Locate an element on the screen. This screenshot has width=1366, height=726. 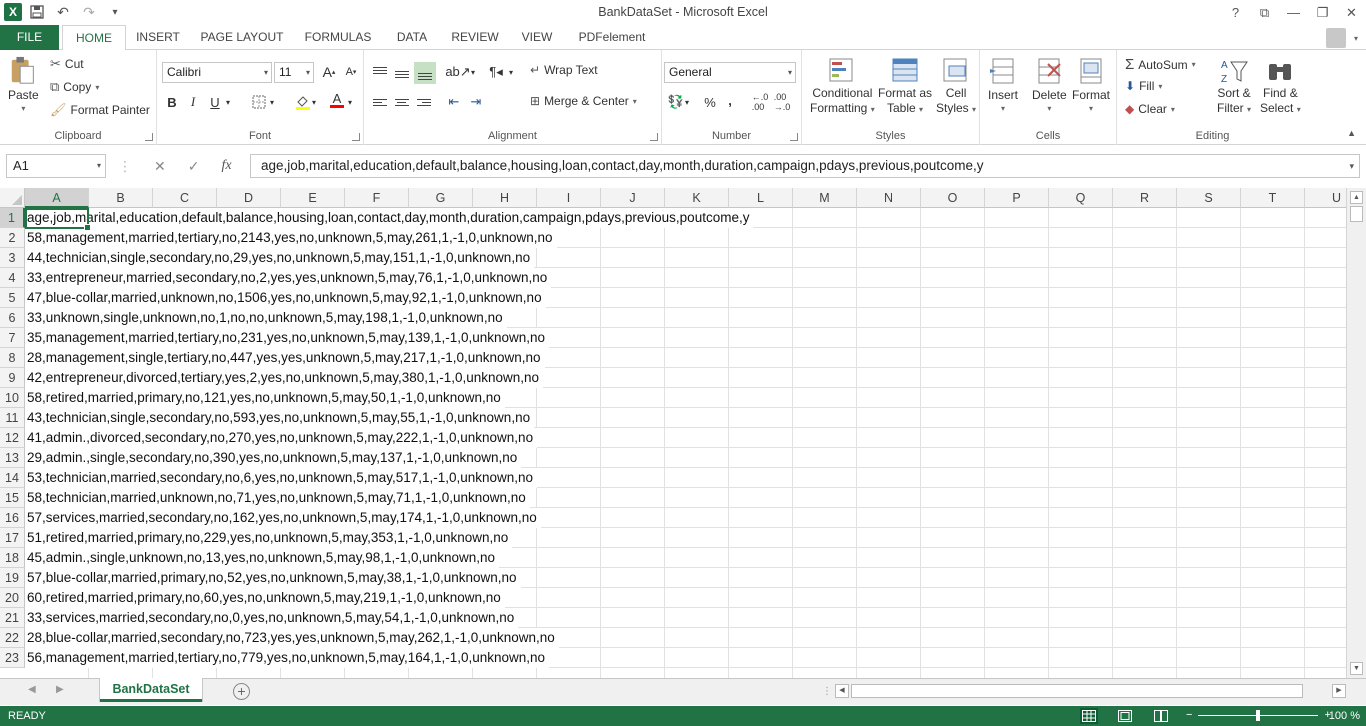
autosum-button: Σ AutoSum ▾ is located at coordinates (1160, 64).